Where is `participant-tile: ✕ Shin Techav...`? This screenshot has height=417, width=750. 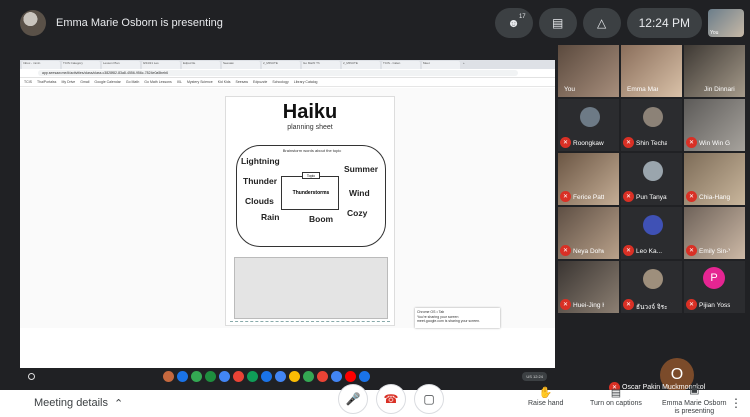 participant-tile: ✕ Shin Techav... is located at coordinates (651, 125).